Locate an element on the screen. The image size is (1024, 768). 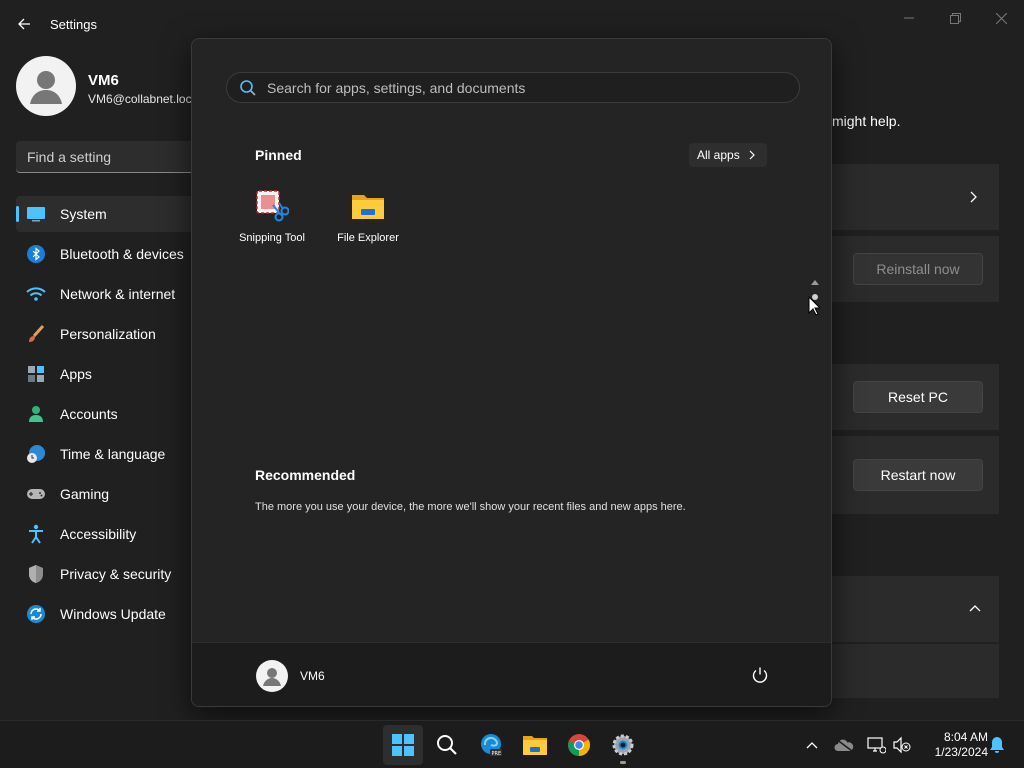
svg-text: PRE is located at coordinates (497, 754).